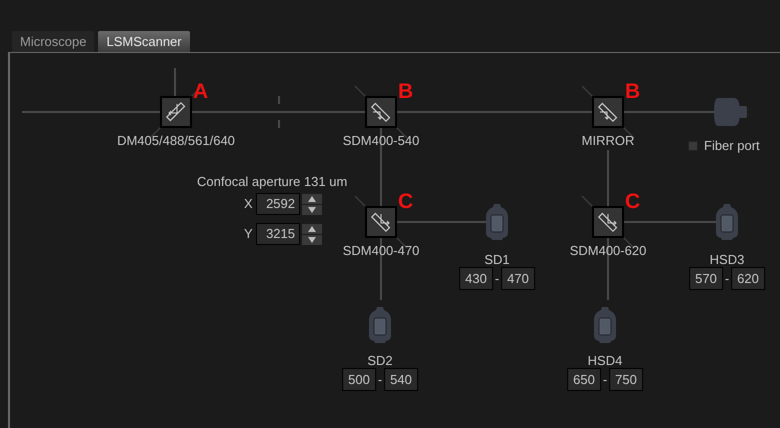 The height and width of the screenshot is (428, 780). Describe the element at coordinates (381, 141) in the screenshot. I see `mirror-label: SDM400-540` at that location.